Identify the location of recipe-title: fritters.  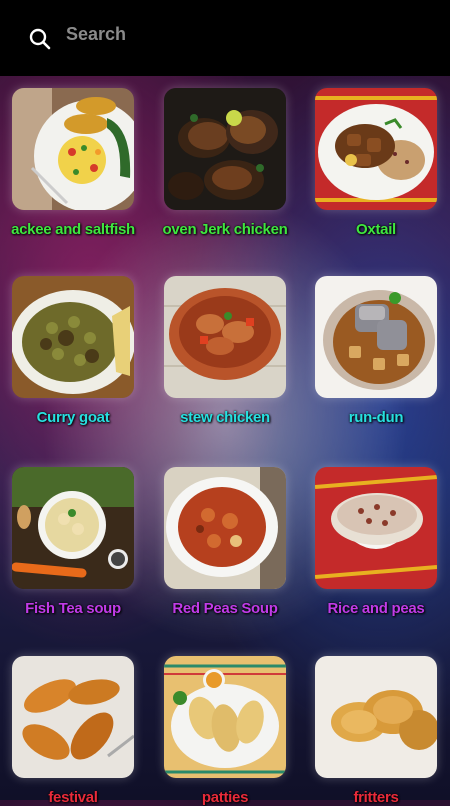
(372, 797).